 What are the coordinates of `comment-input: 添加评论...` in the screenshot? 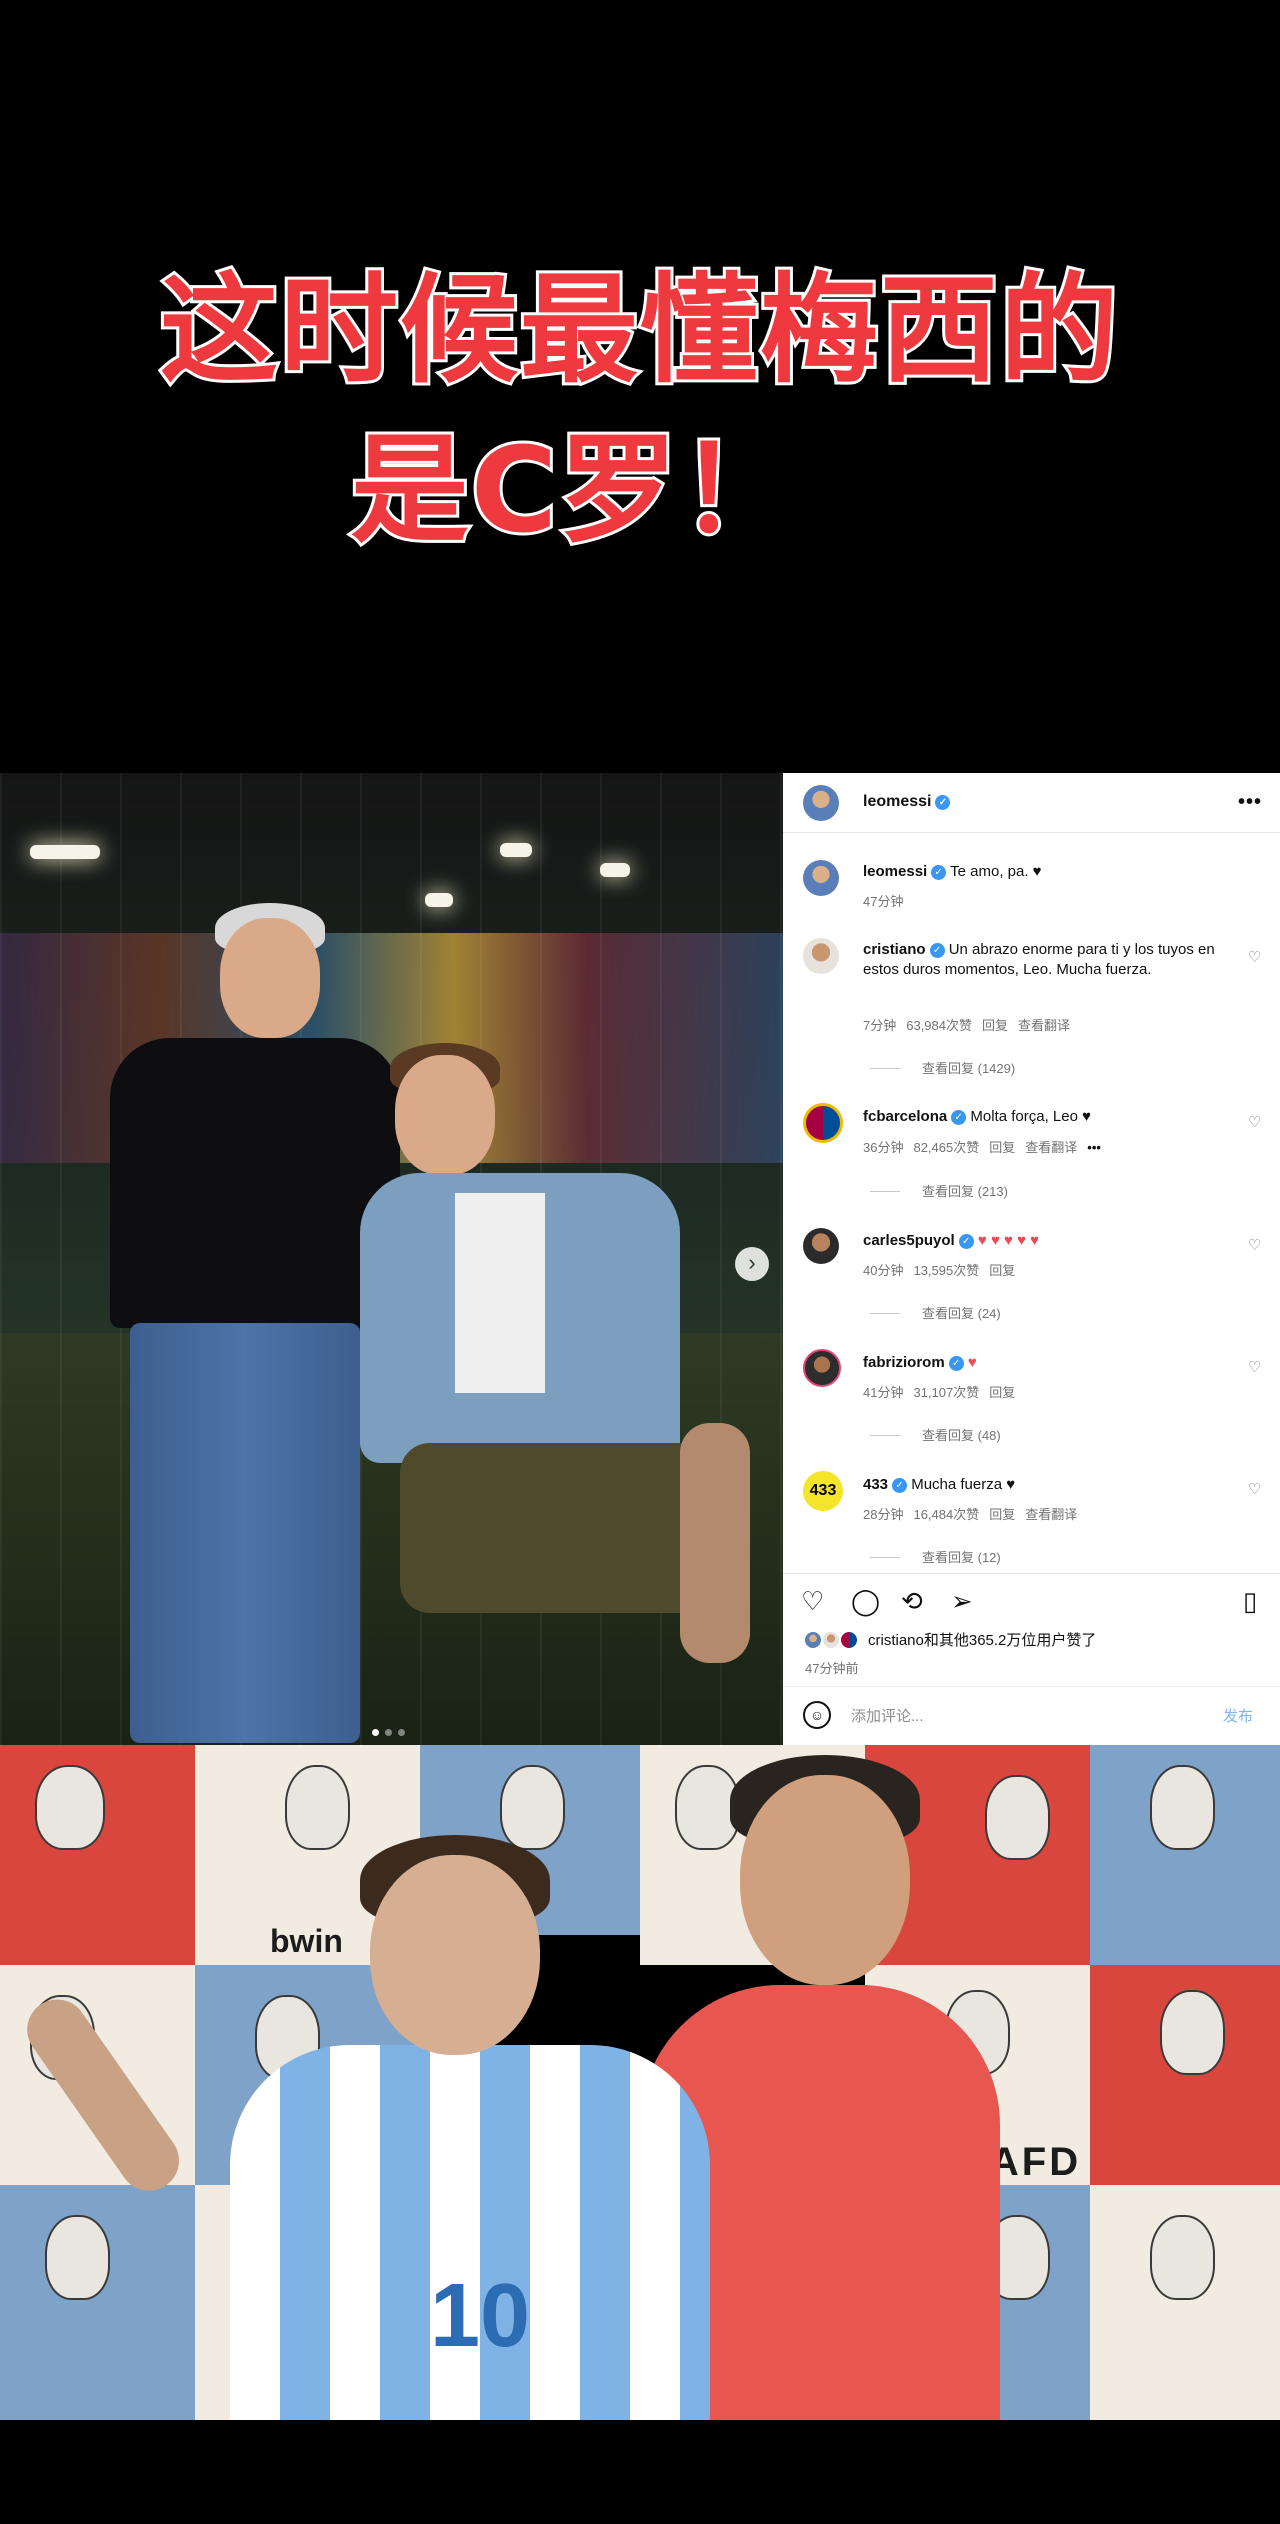 It's located at (887, 1715).